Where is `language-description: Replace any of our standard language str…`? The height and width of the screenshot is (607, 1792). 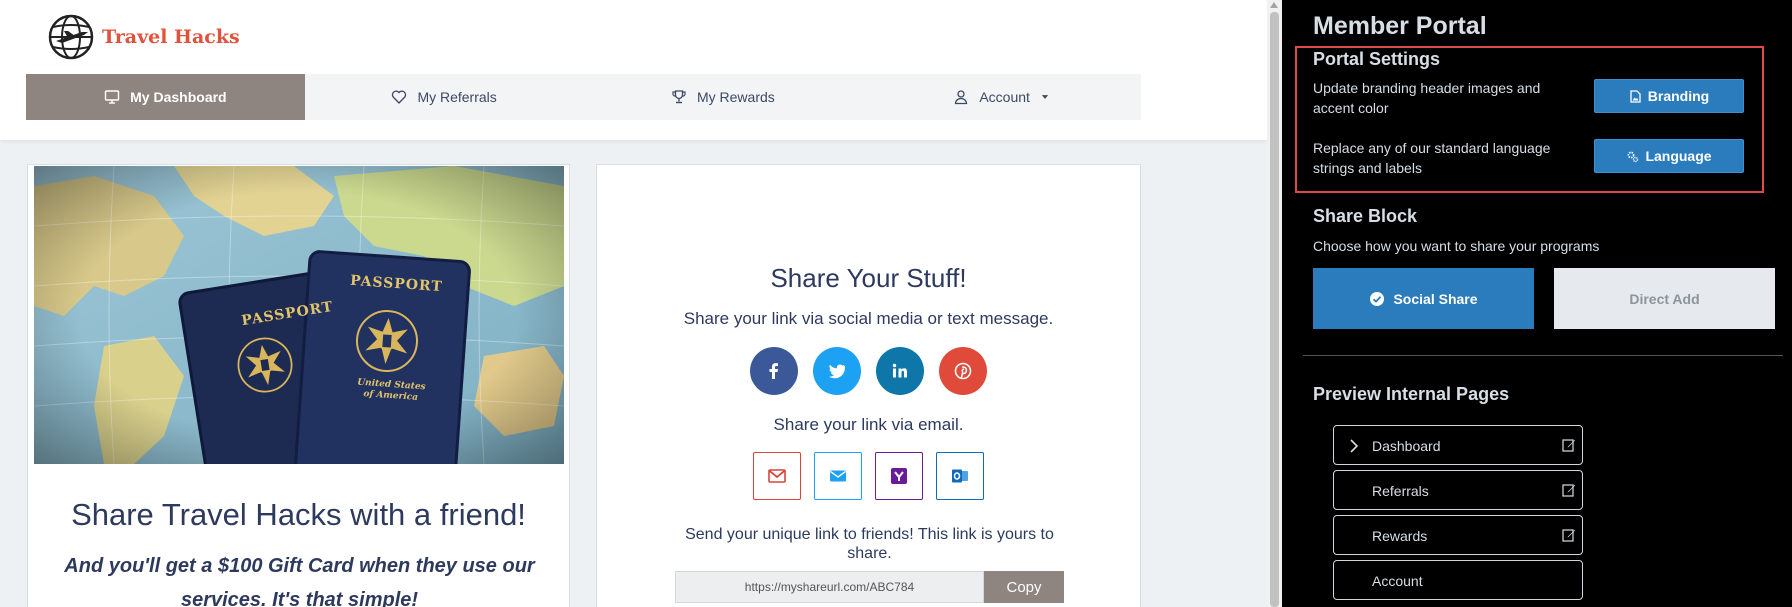
language-description: Replace any of our standard language str… is located at coordinates (1432, 158).